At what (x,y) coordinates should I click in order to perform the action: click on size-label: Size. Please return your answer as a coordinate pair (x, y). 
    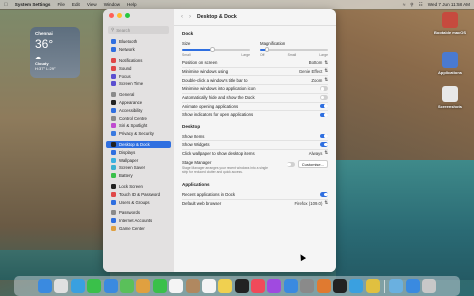
    Looking at the image, I should click on (186, 43).